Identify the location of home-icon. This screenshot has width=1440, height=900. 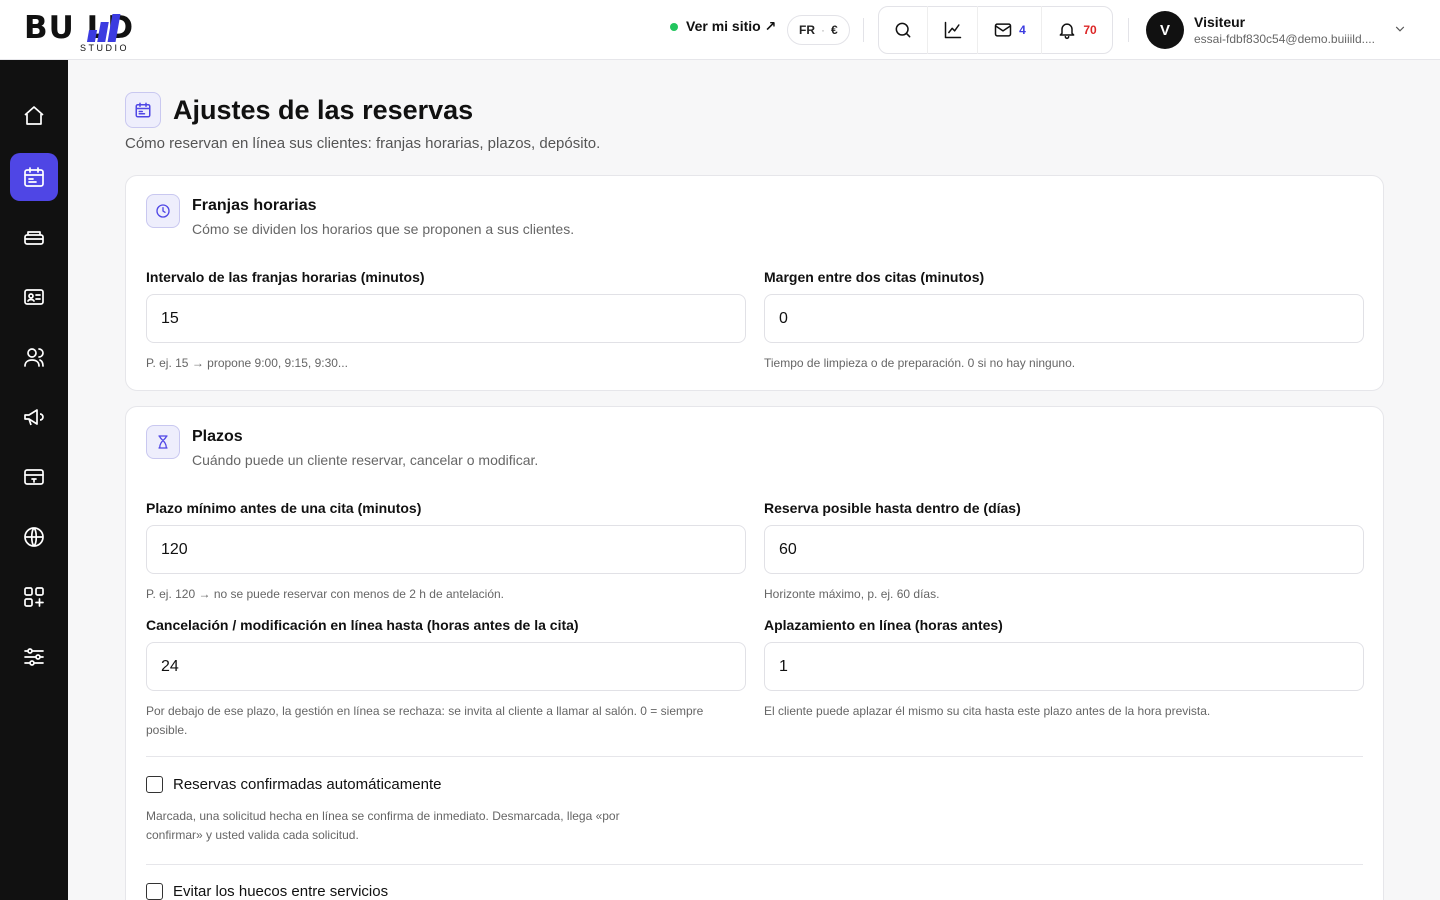
(34, 115).